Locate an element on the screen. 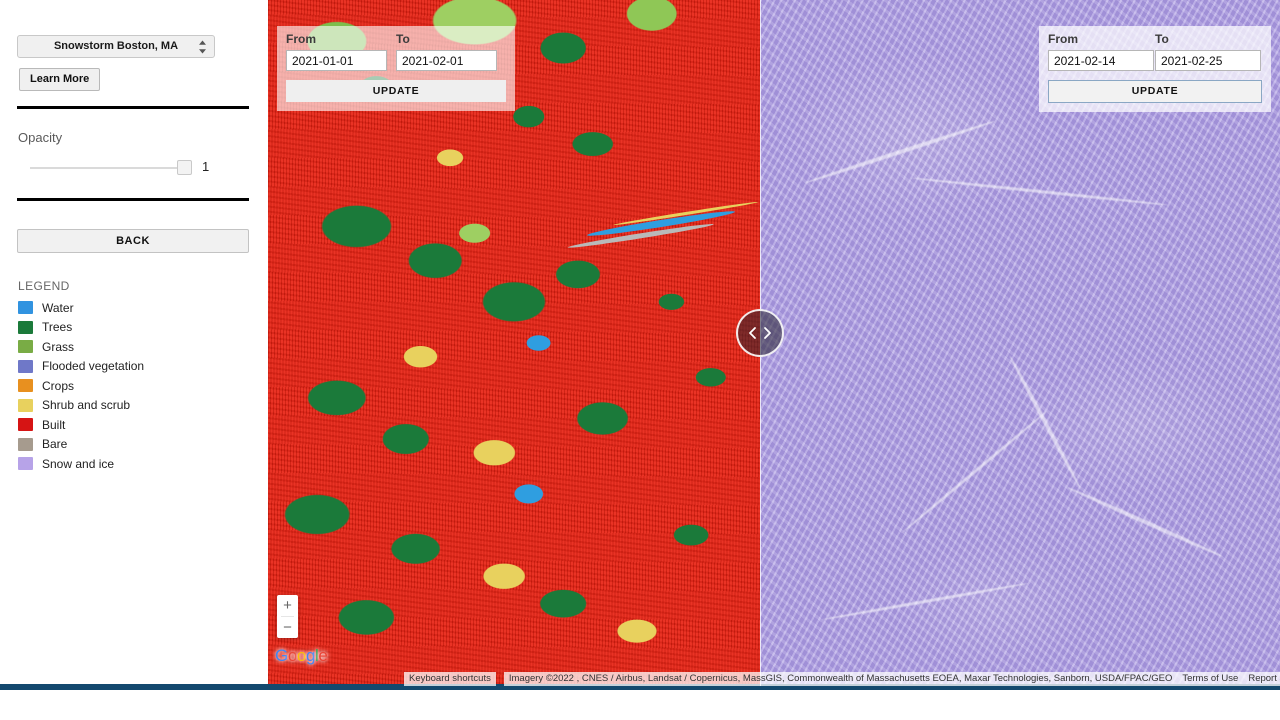  zoom-out-button: − is located at coordinates (287, 627).